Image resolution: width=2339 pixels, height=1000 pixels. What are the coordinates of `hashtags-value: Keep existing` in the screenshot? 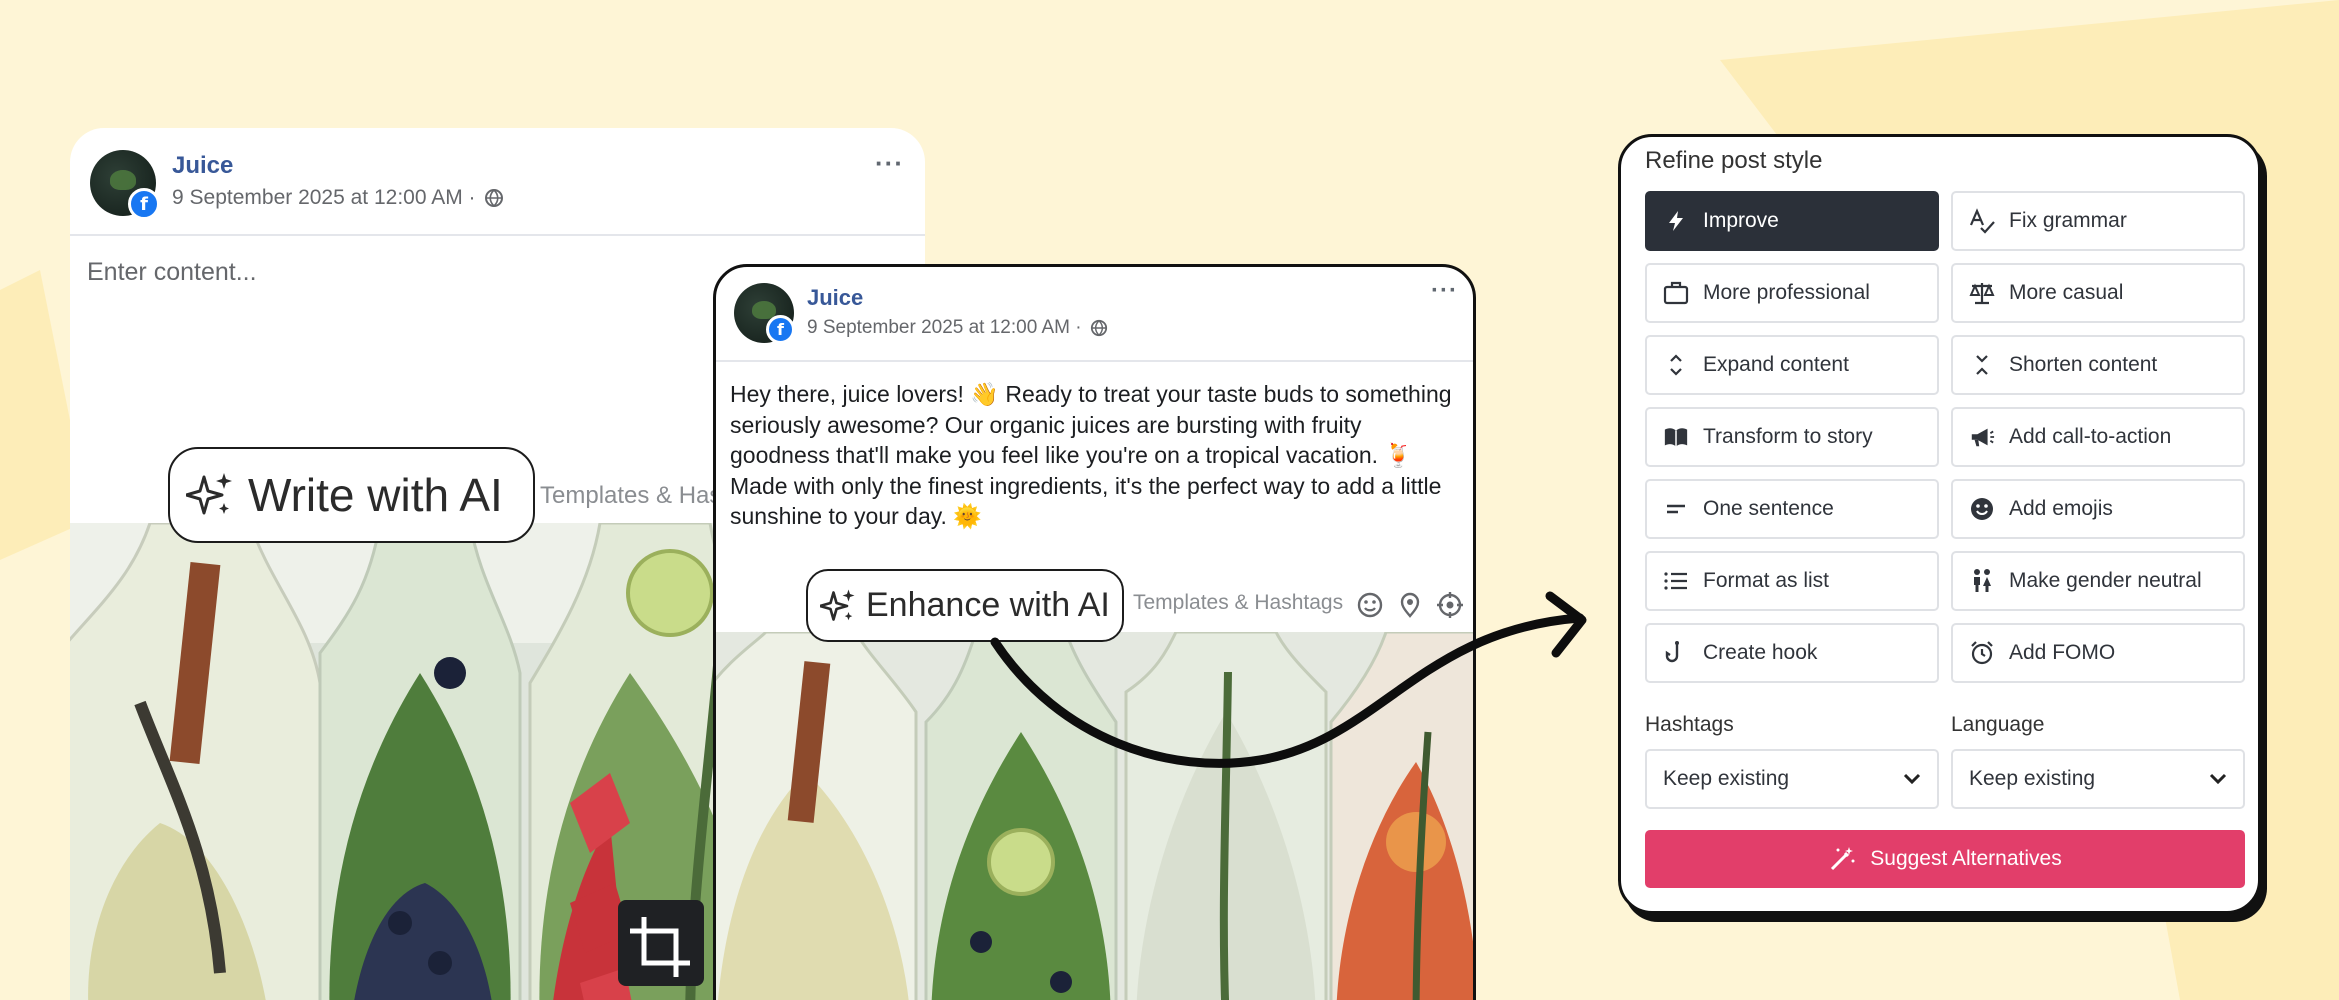 It's located at (1726, 778).